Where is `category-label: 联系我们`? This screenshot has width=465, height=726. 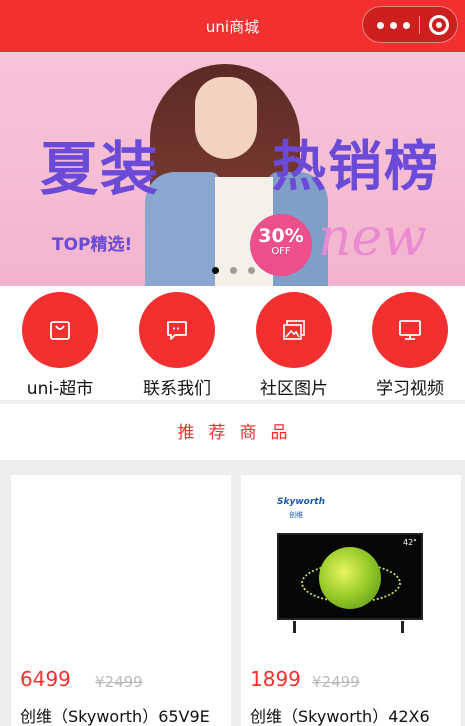
category-label: 联系我们 is located at coordinates (177, 389).